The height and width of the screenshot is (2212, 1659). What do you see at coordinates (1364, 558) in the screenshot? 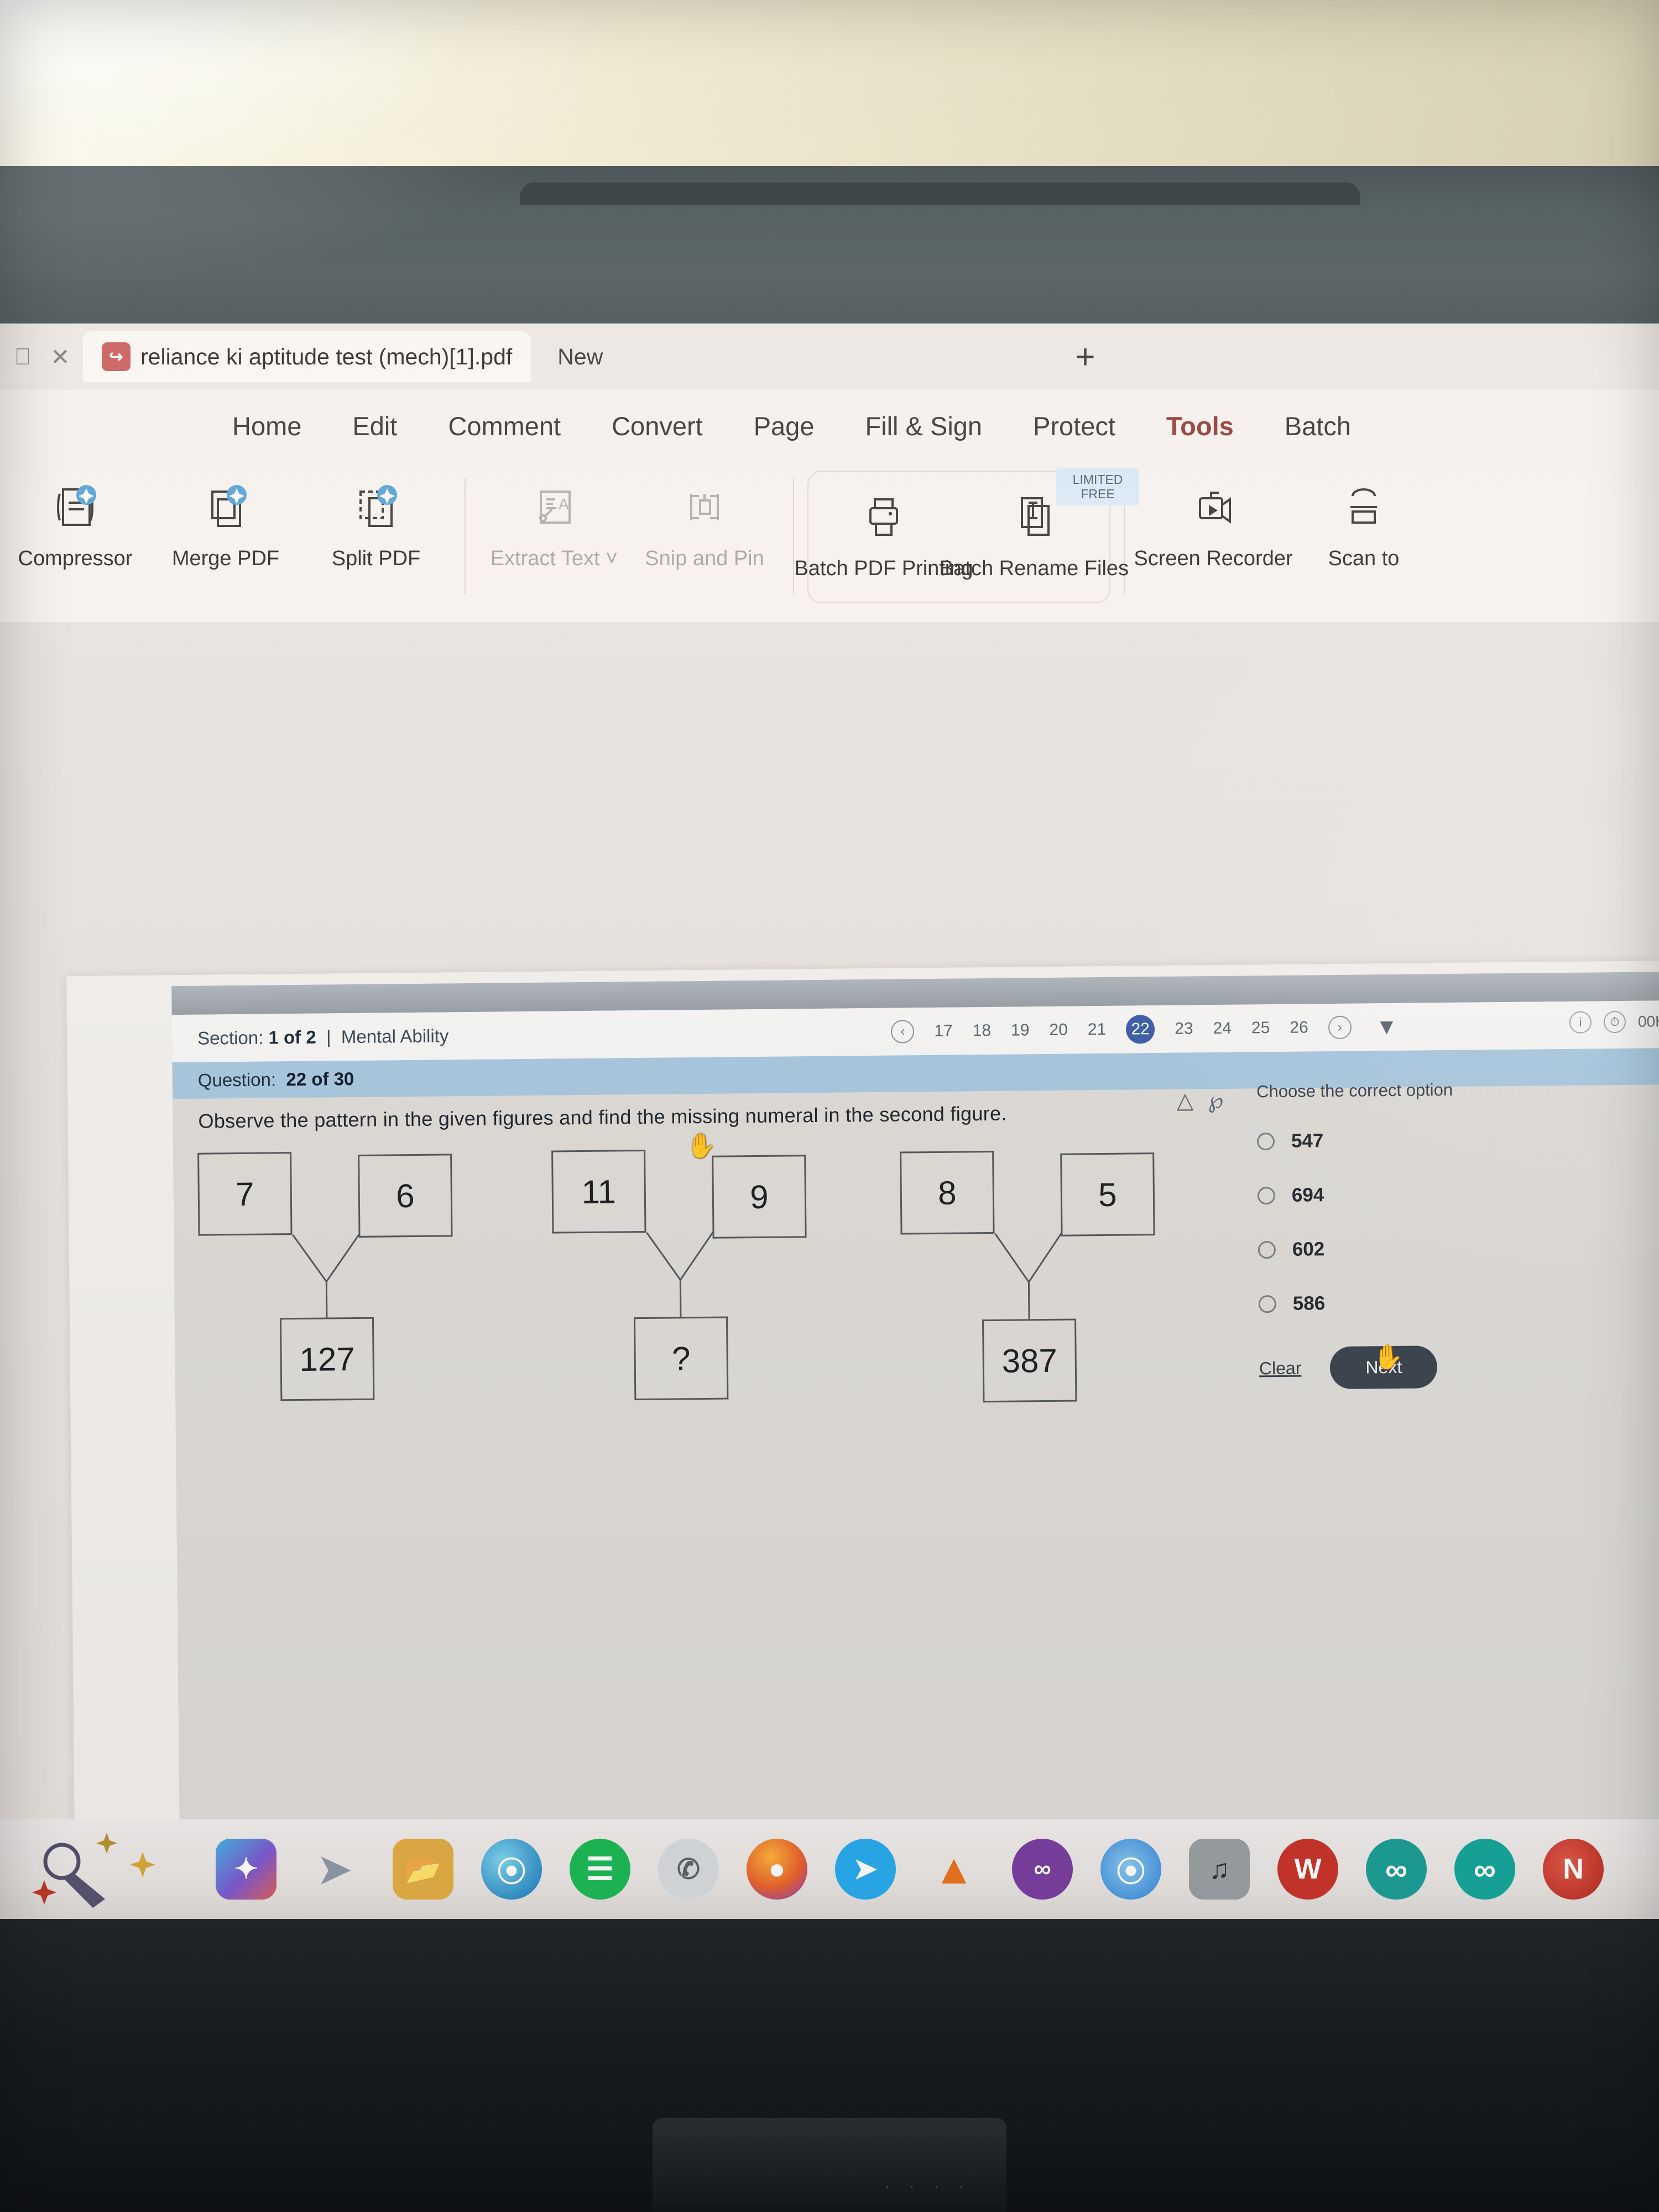
I see `tool-label: Scan to` at bounding box center [1364, 558].